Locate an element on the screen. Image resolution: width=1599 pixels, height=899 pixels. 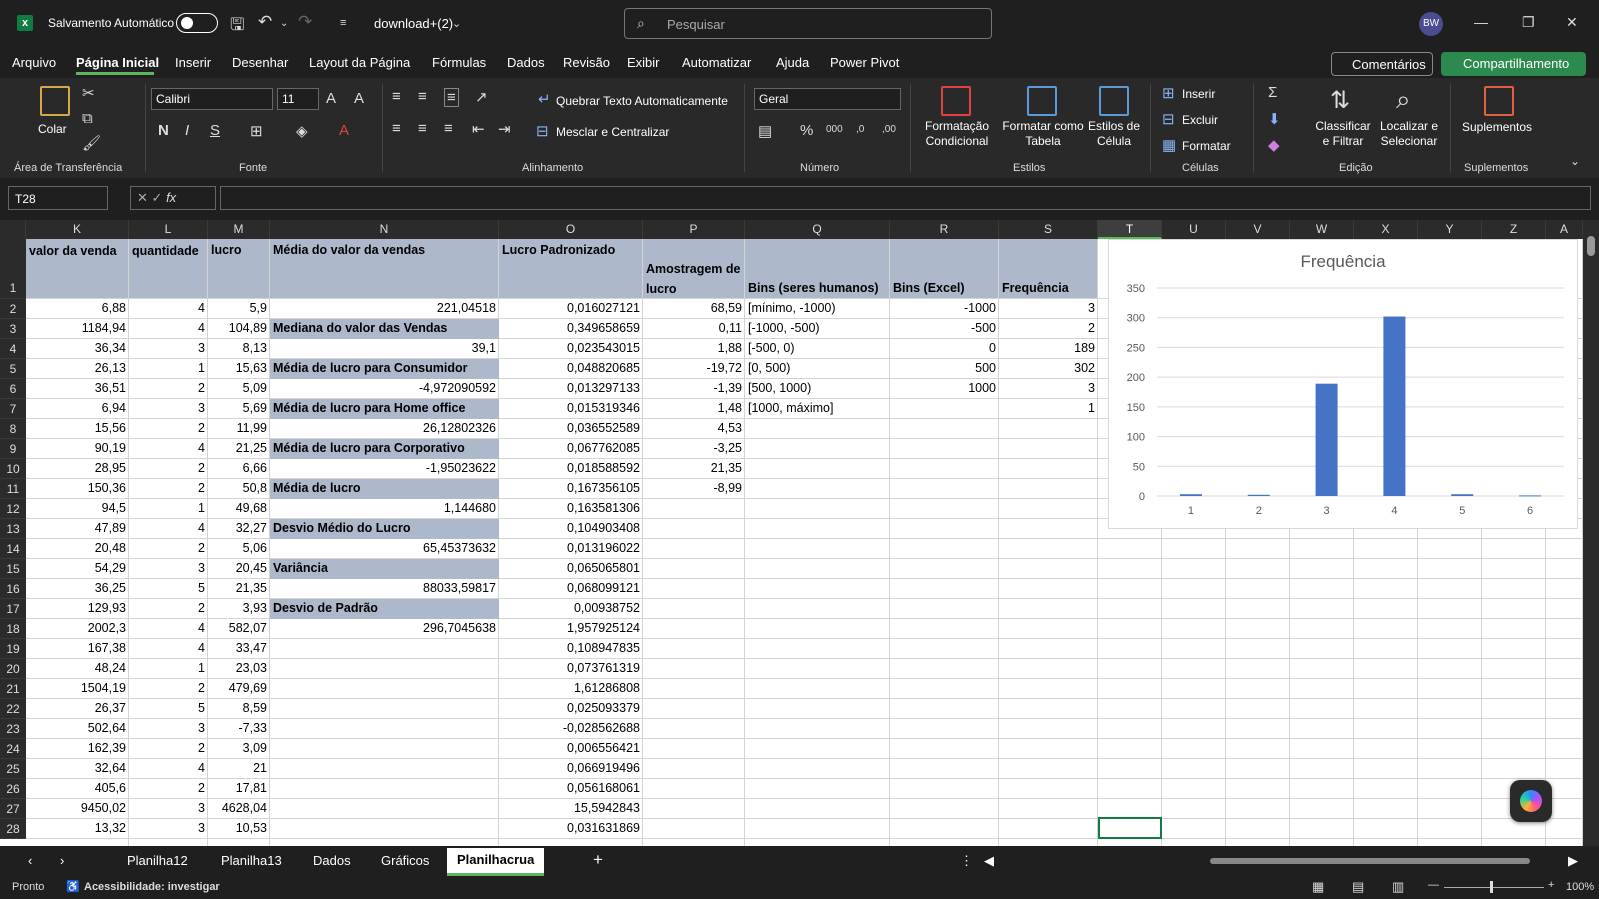
cell-L16: 5 is located at coordinates (168, 589).